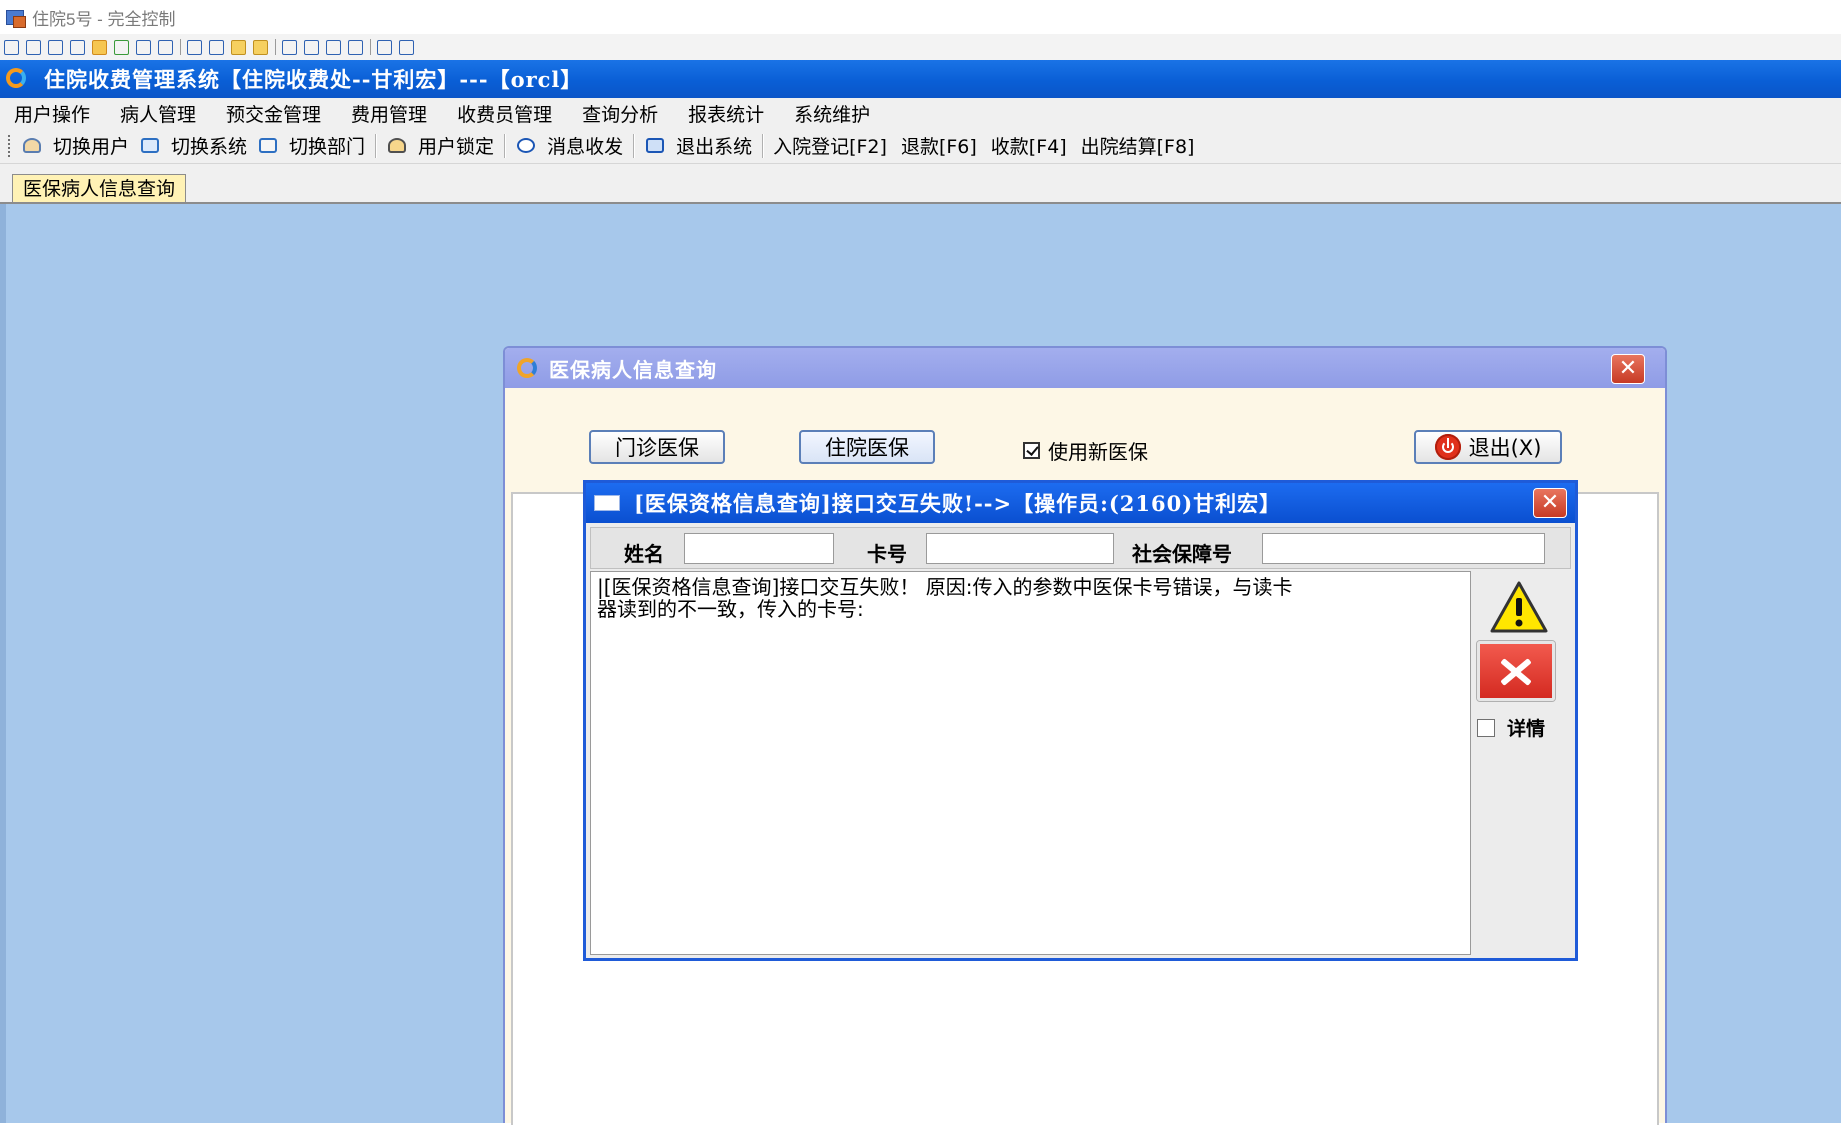  Describe the element at coordinates (10, 145) in the screenshot. I see `toolbar-grip` at that location.